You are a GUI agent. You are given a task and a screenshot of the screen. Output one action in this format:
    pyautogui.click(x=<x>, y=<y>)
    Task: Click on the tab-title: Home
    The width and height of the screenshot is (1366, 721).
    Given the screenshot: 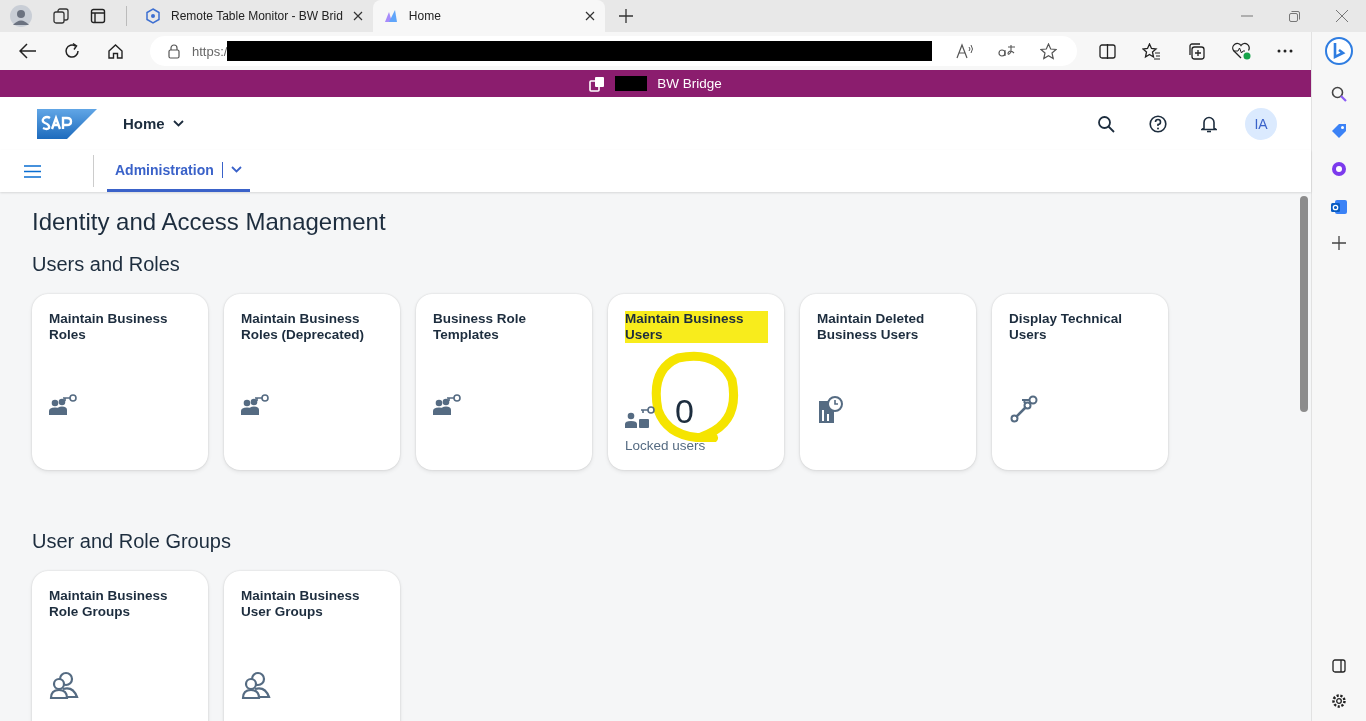 What is the action you would take?
    pyautogui.click(x=425, y=16)
    